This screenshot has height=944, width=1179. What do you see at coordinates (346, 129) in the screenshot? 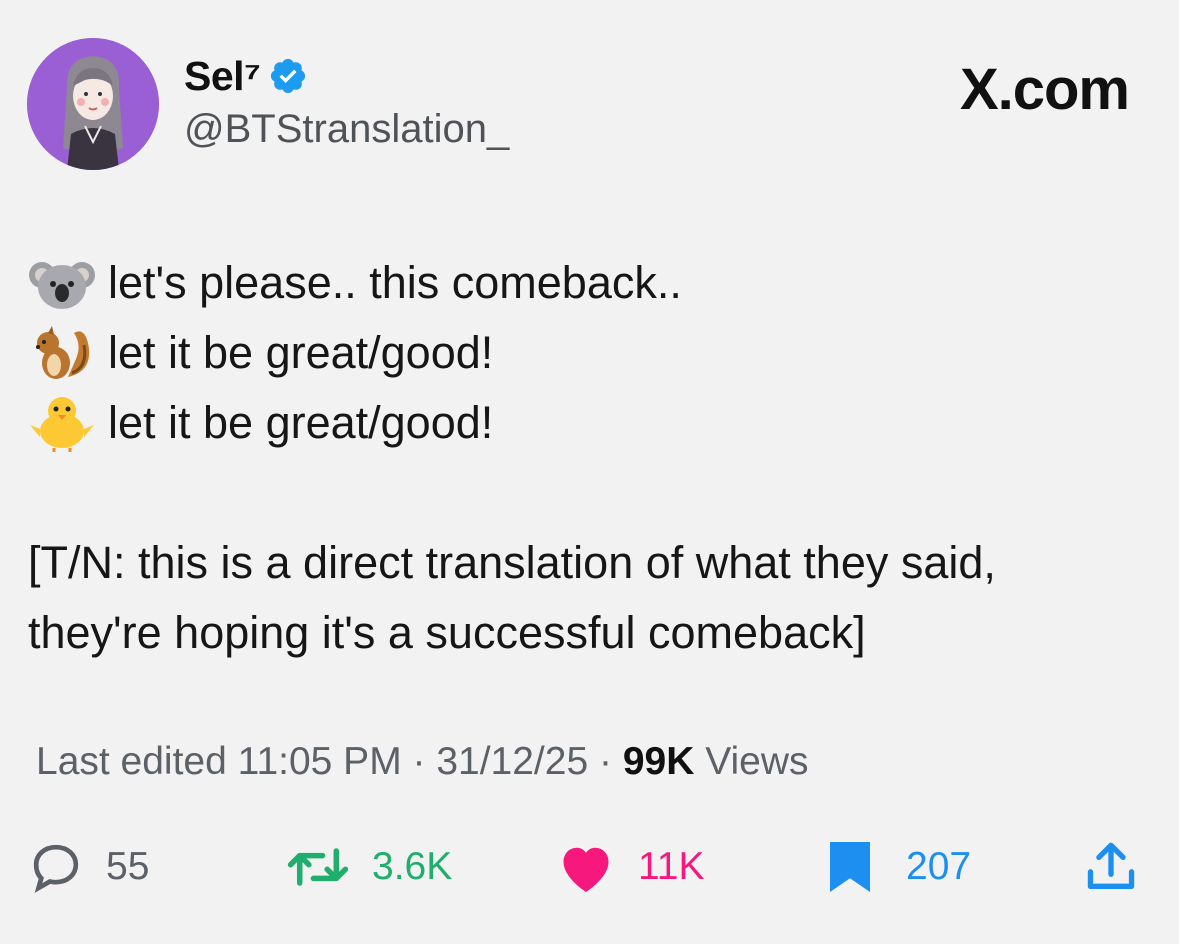
I see `author-handle: @BTStranslation_` at bounding box center [346, 129].